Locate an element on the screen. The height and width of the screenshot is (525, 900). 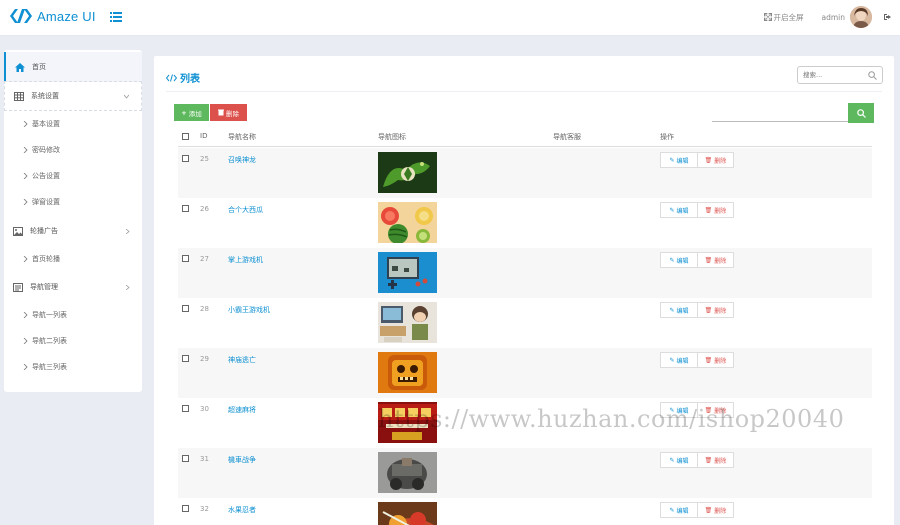
row-id: 25 is located at coordinates (204, 159).